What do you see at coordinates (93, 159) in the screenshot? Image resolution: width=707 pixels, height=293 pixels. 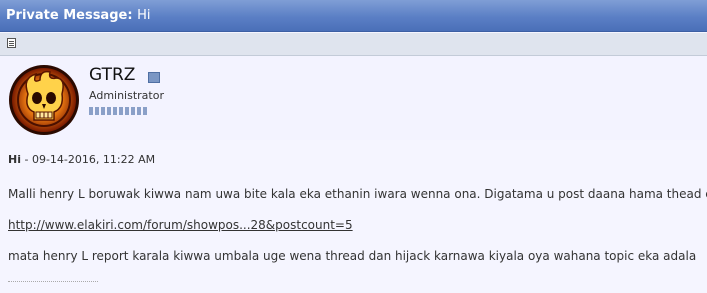 I see `post-date: 09-14-2016, 11:22 AM` at bounding box center [93, 159].